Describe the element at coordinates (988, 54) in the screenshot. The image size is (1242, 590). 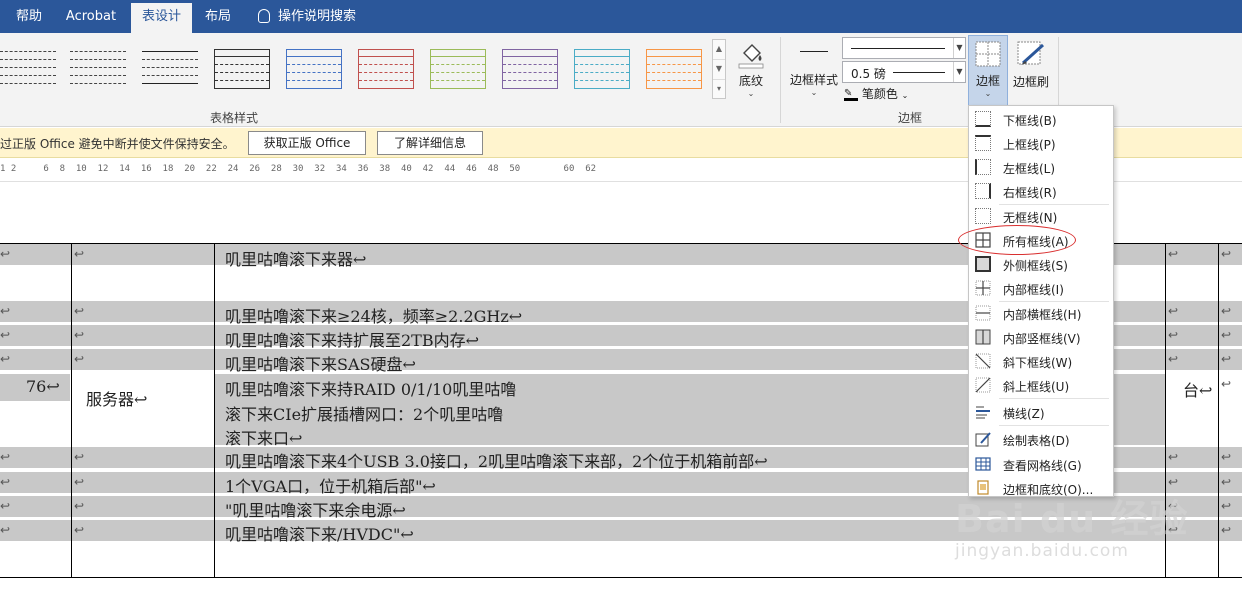
I see `borders-grid-icon` at that location.